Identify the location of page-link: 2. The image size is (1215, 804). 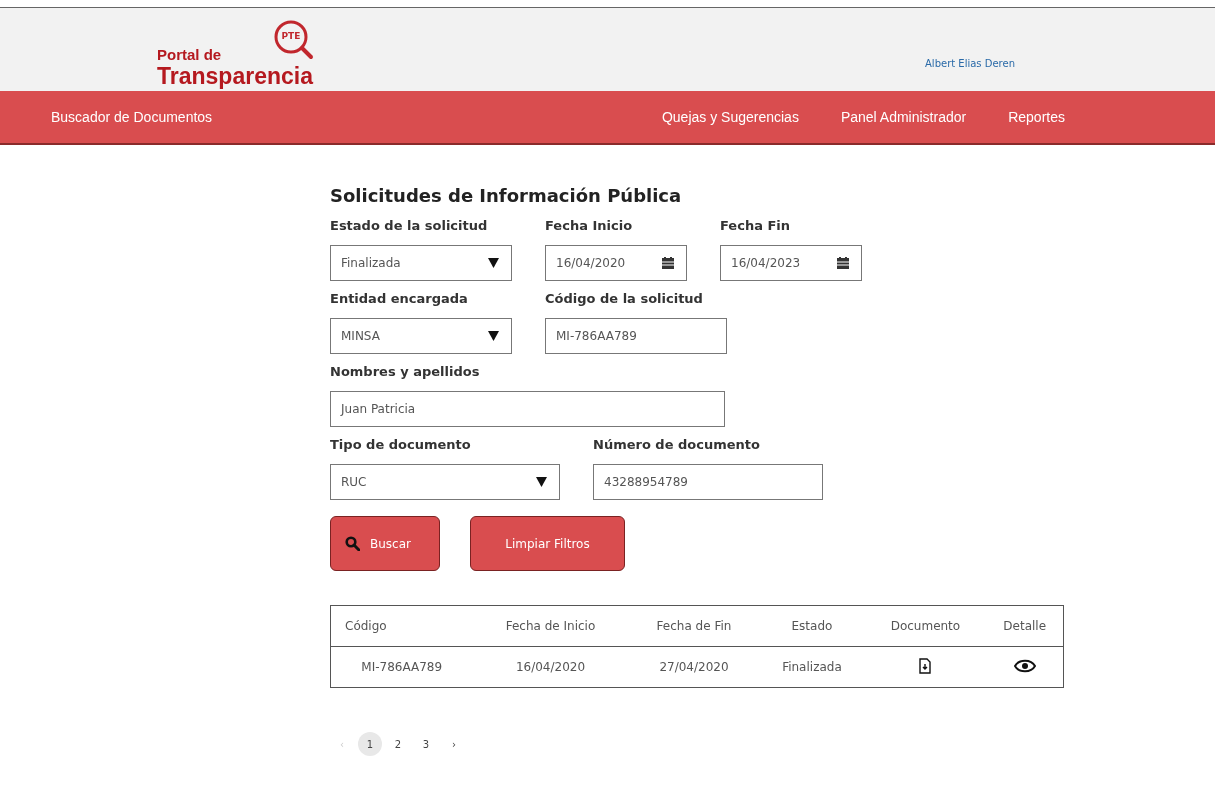
(398, 744).